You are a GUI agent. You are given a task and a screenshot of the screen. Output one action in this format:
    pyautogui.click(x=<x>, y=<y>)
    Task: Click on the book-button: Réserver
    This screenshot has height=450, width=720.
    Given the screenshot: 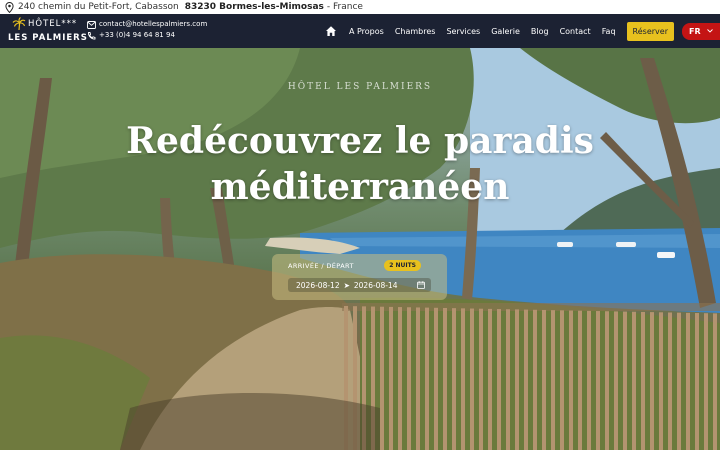 What is the action you would take?
    pyautogui.click(x=650, y=31)
    